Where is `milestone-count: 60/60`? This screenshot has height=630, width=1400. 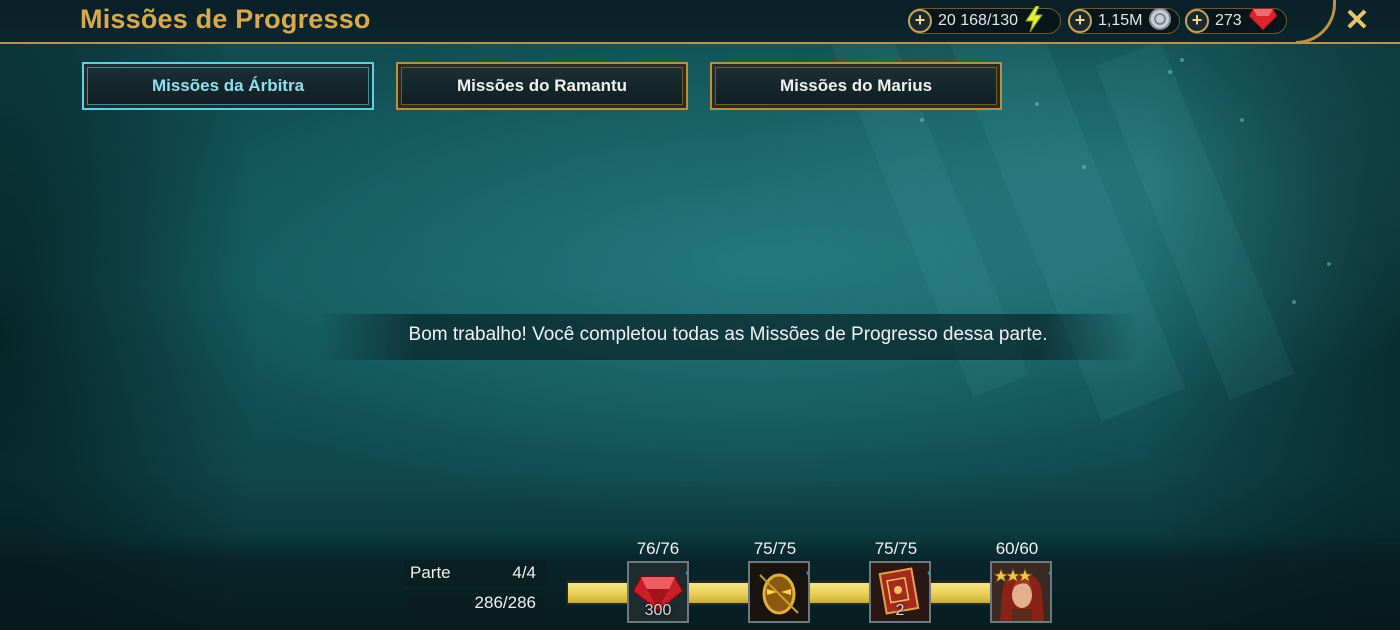 milestone-count: 60/60 is located at coordinates (1017, 548).